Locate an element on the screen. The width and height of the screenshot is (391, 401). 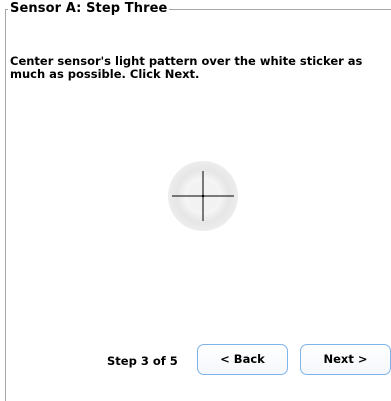
next-button: Next > is located at coordinates (345, 359).